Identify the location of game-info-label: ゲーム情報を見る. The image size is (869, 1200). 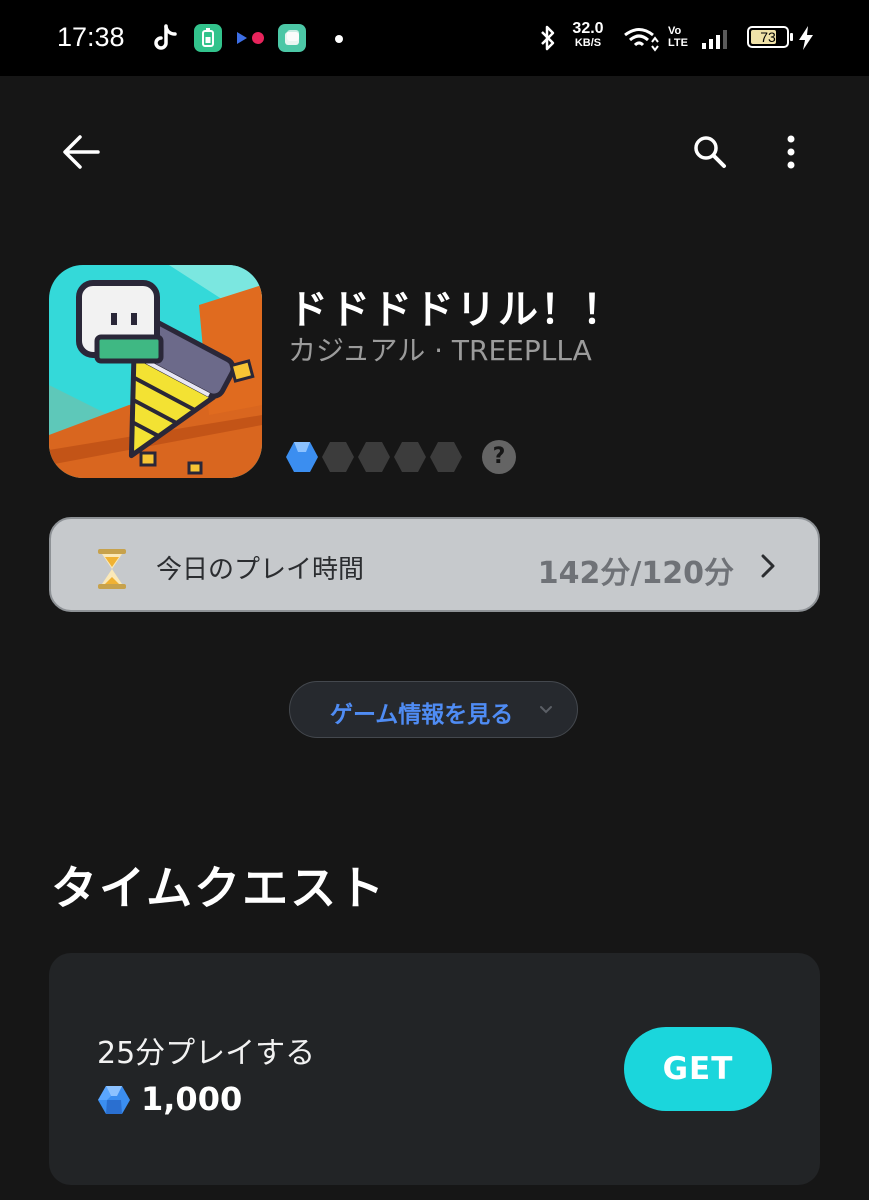
(422, 715).